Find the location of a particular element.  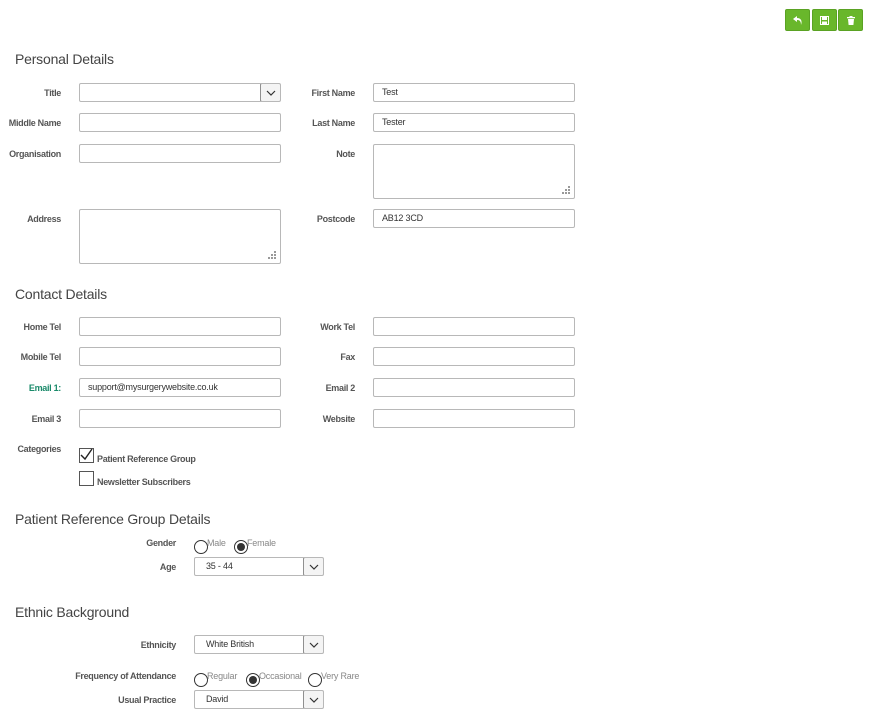

category-label-prg: Patient Reference Group is located at coordinates (146, 459).